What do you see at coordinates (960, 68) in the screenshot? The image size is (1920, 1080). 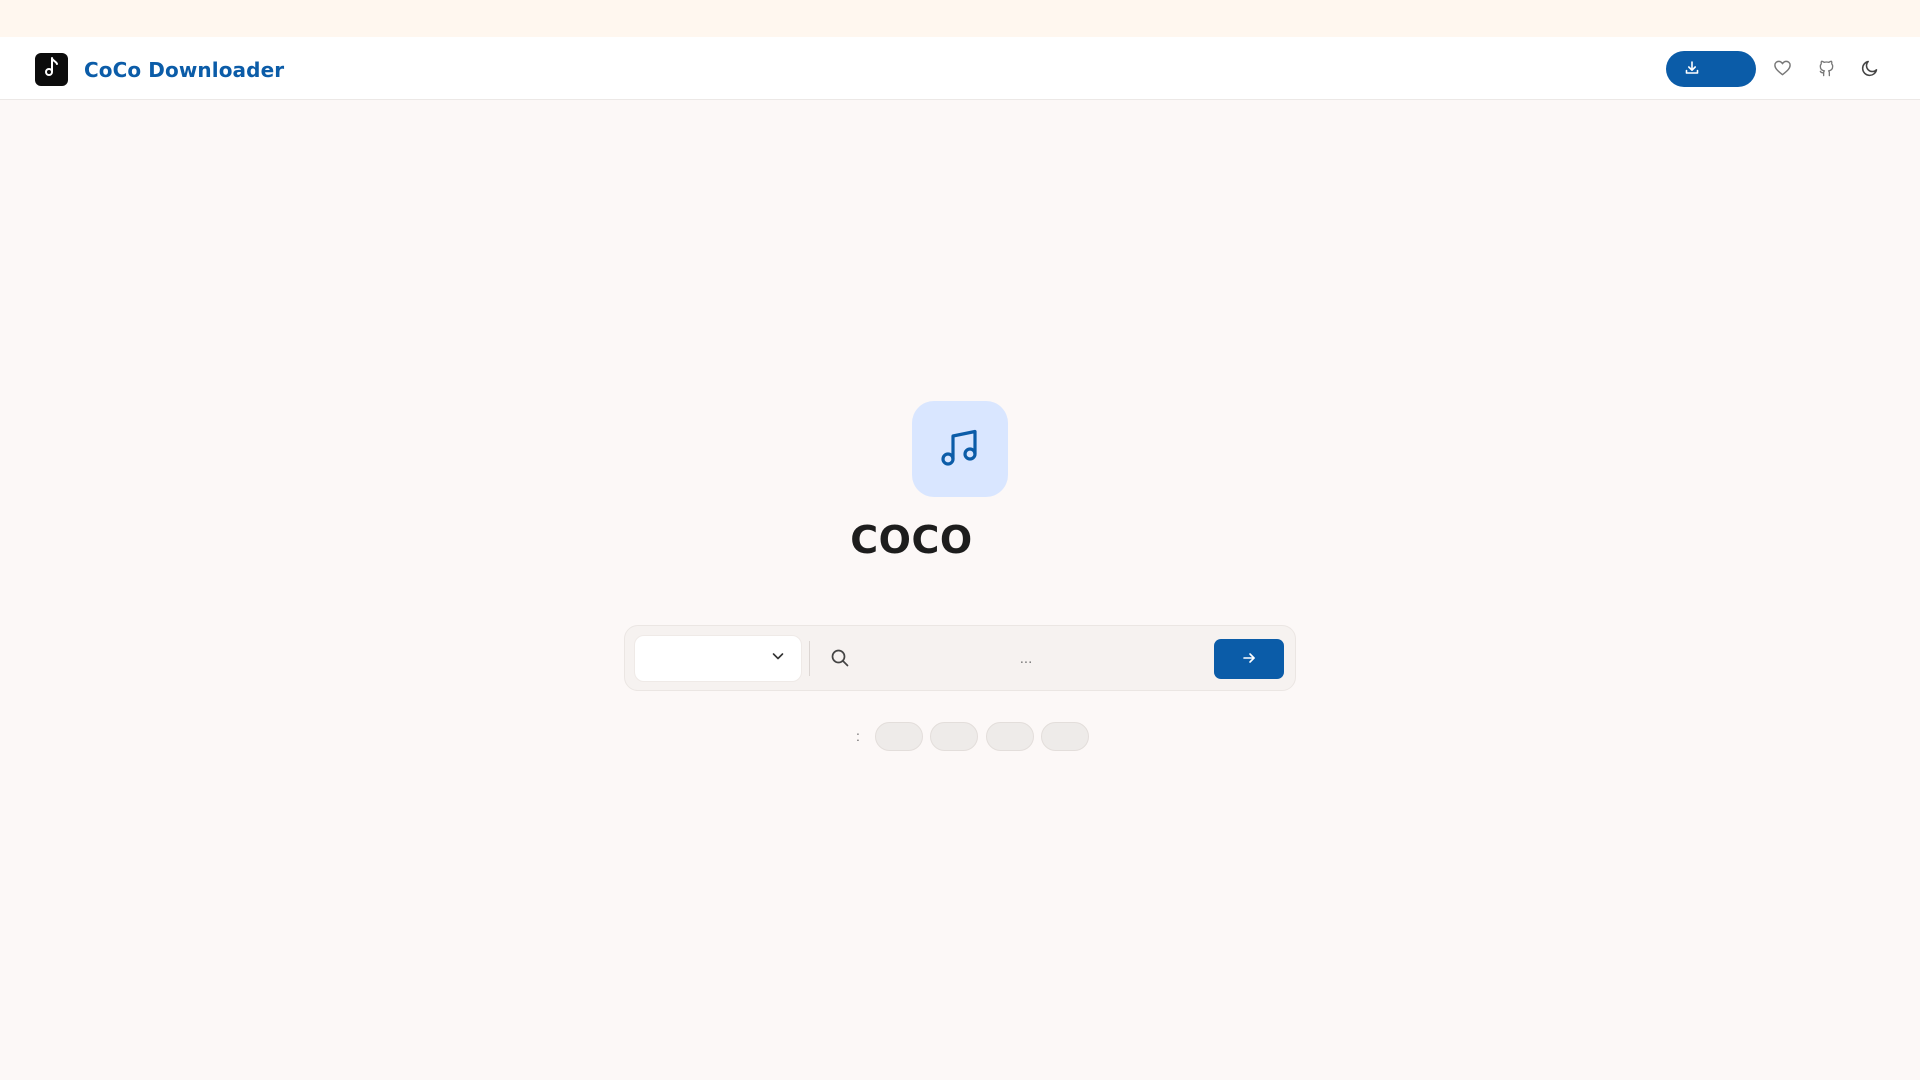 I see `app-header: CoCo Downloader` at bounding box center [960, 68].